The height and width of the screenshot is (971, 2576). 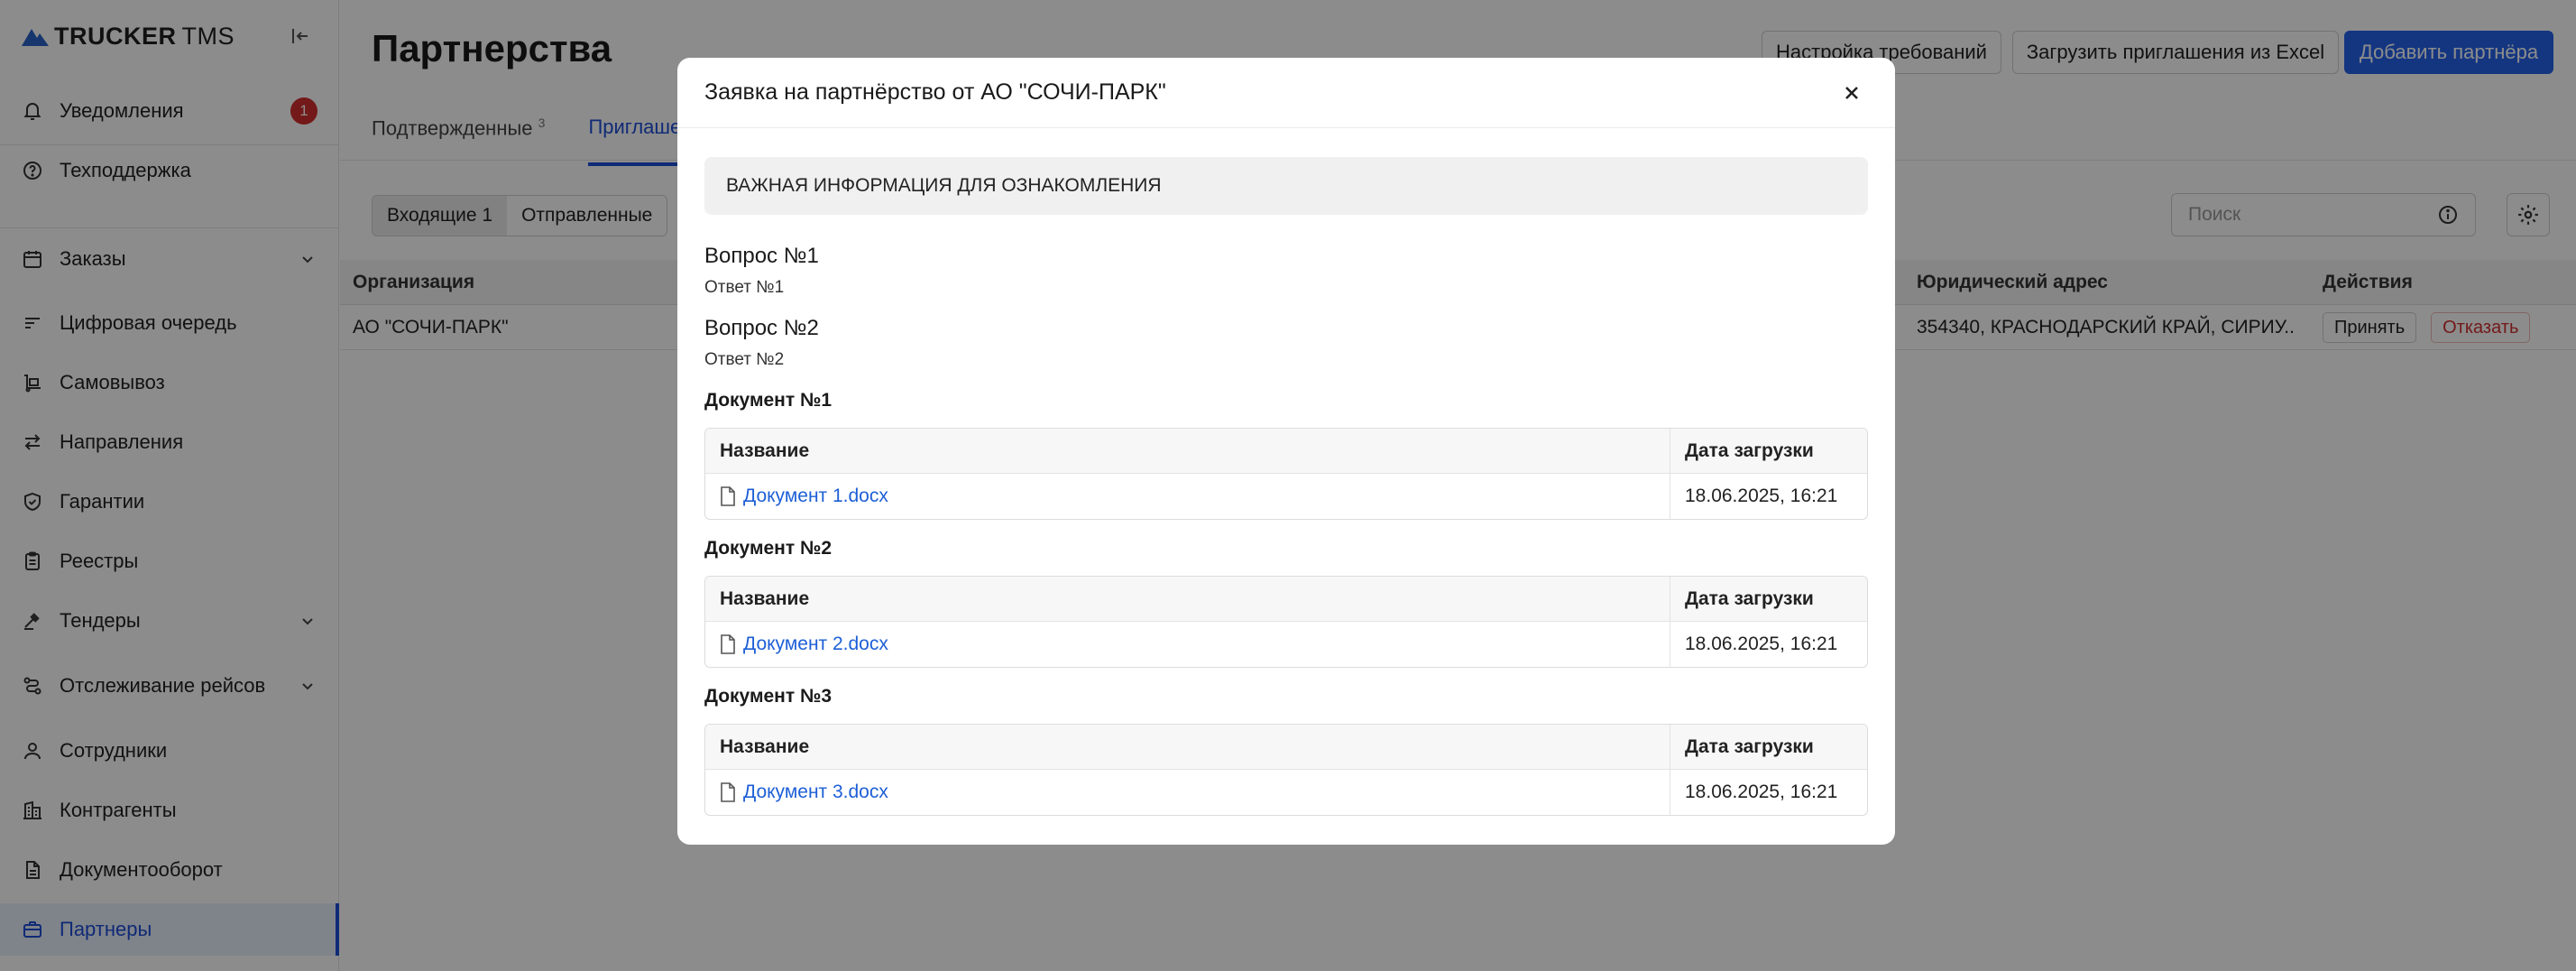 I want to click on modal-header: Заявка на партнёрство от АО "СОЧИ-ПАРК", so click(x=1286, y=93).